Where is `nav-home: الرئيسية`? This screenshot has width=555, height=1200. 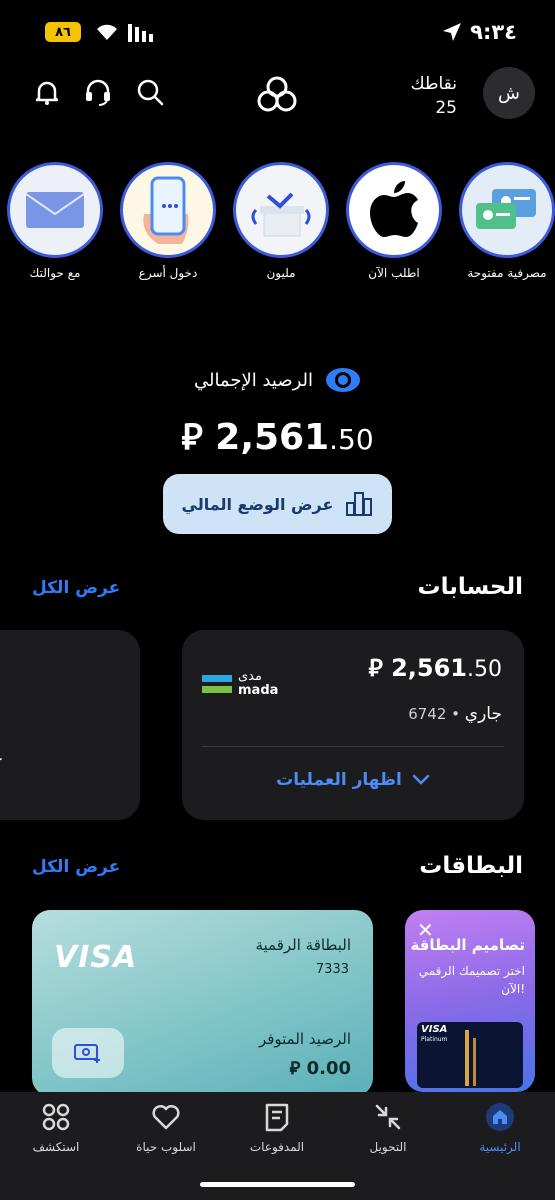
nav-home: الرئيسية is located at coordinates (500, 1128).